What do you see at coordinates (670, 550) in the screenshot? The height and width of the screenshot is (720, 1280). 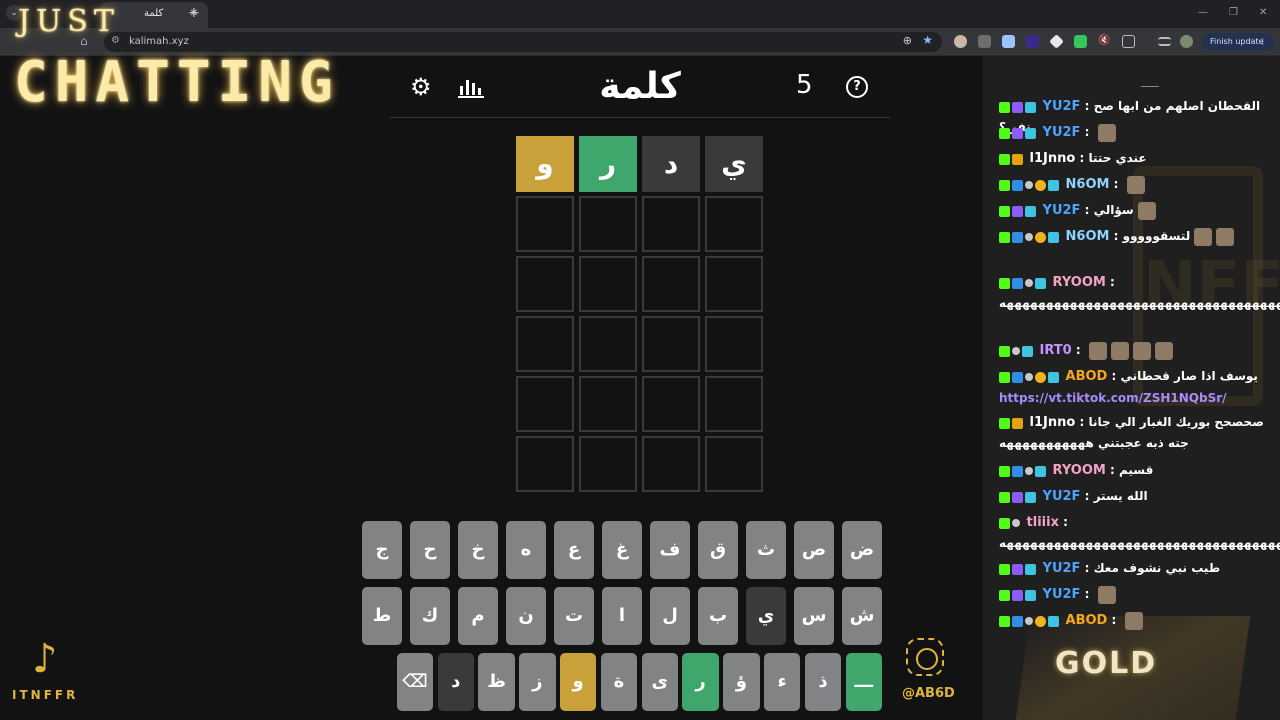 I see `key: ف` at bounding box center [670, 550].